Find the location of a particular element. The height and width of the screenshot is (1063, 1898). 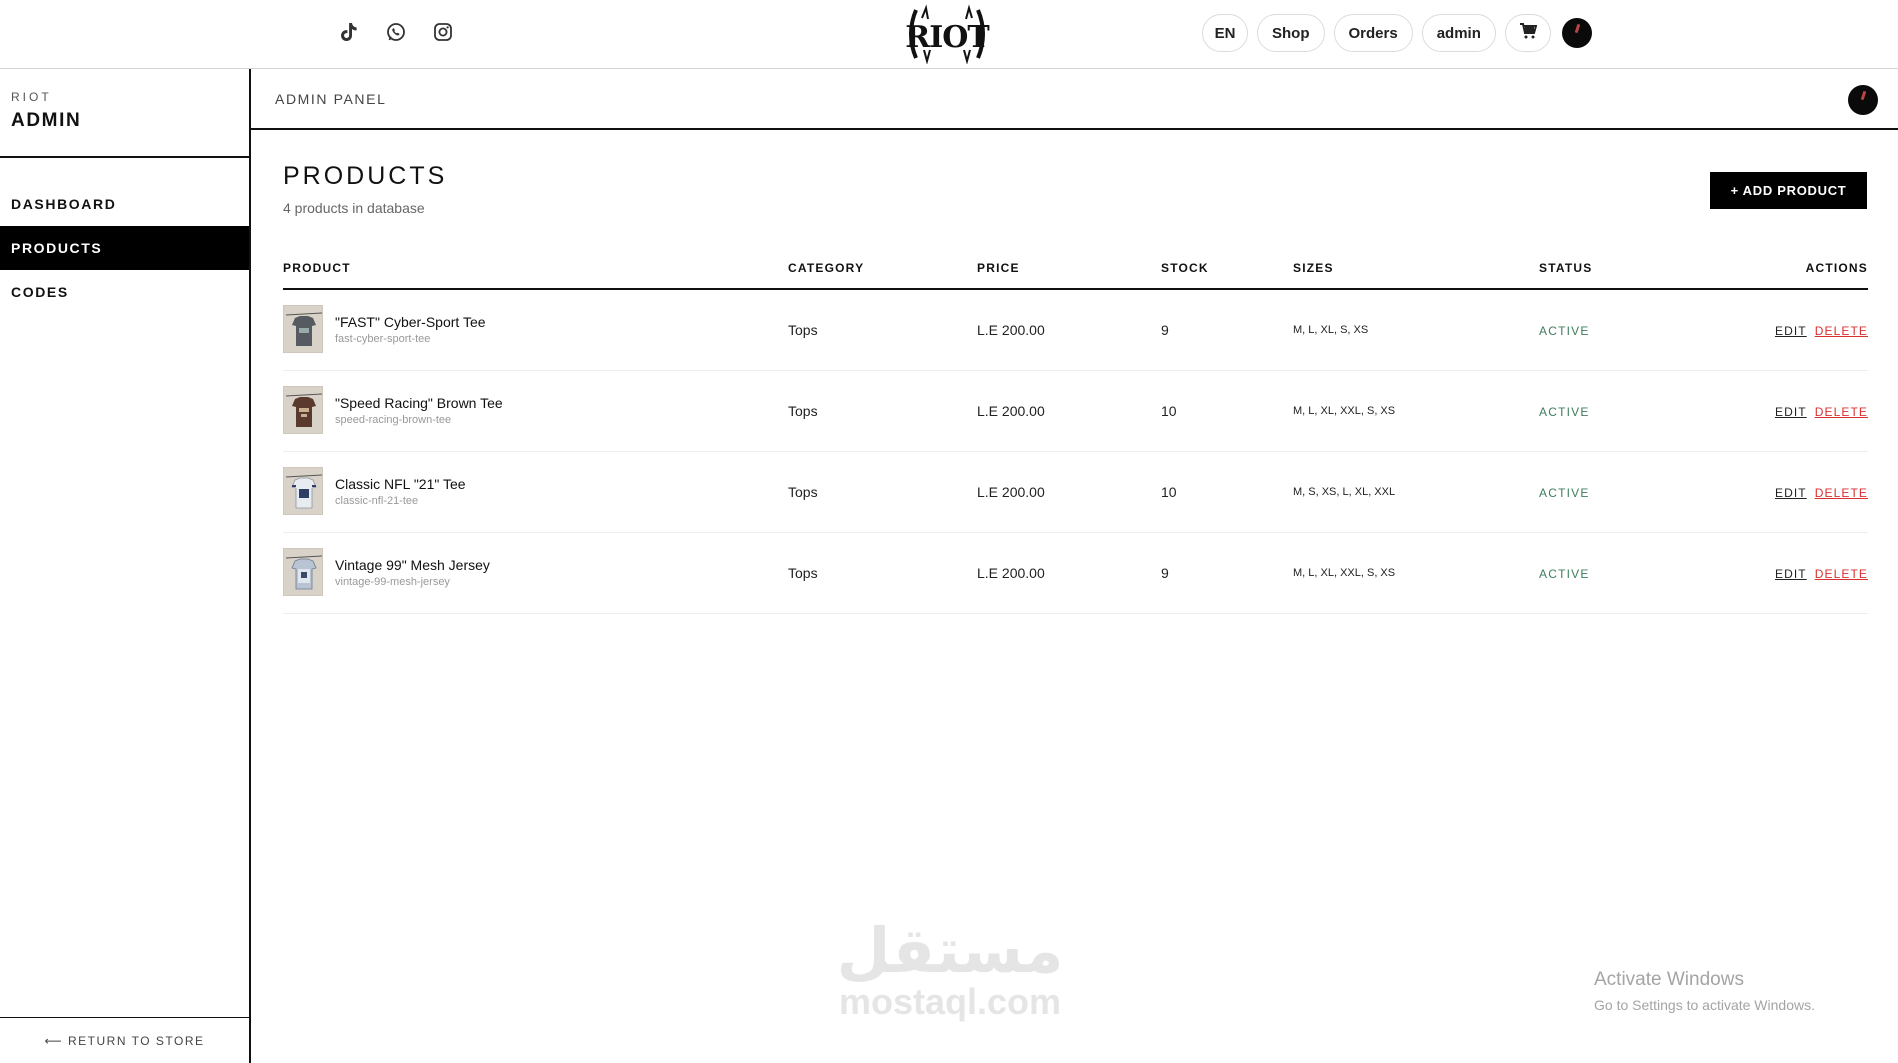

column-actions: ACTIONS is located at coordinates (1836, 268).